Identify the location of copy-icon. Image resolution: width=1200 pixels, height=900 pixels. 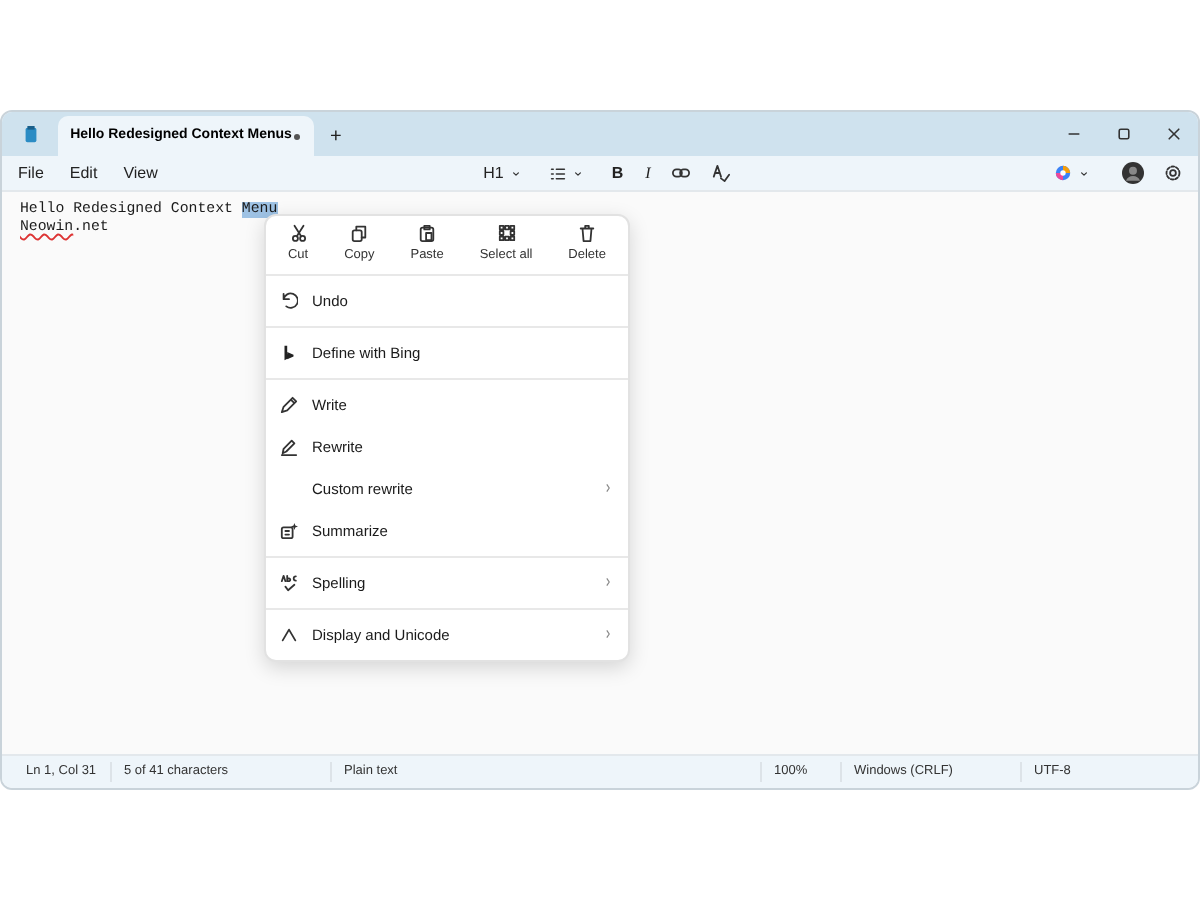
(359, 233).